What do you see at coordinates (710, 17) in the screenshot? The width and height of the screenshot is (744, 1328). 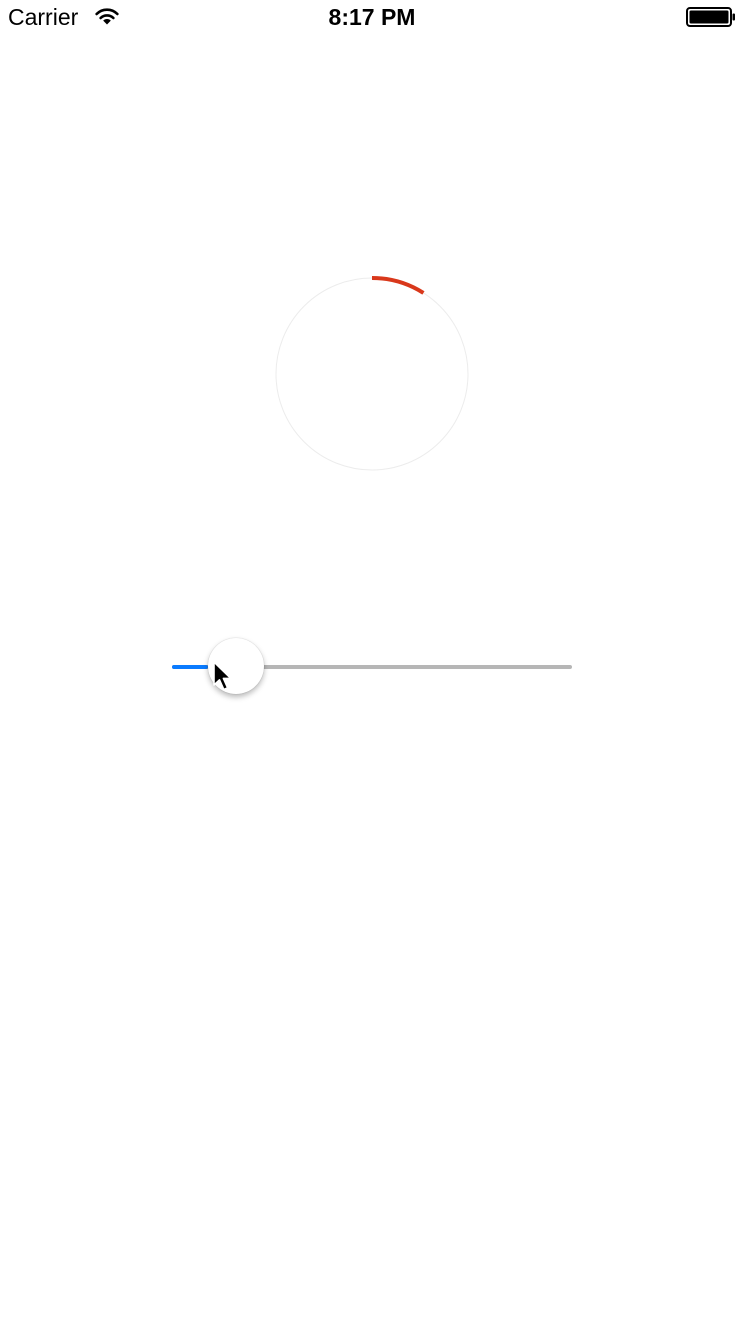 I see `battery-icon` at bounding box center [710, 17].